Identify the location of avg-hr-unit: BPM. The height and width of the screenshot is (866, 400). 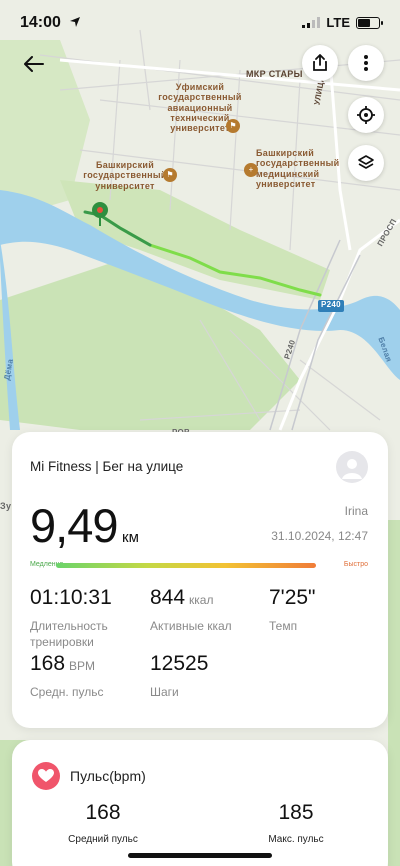
(82, 666).